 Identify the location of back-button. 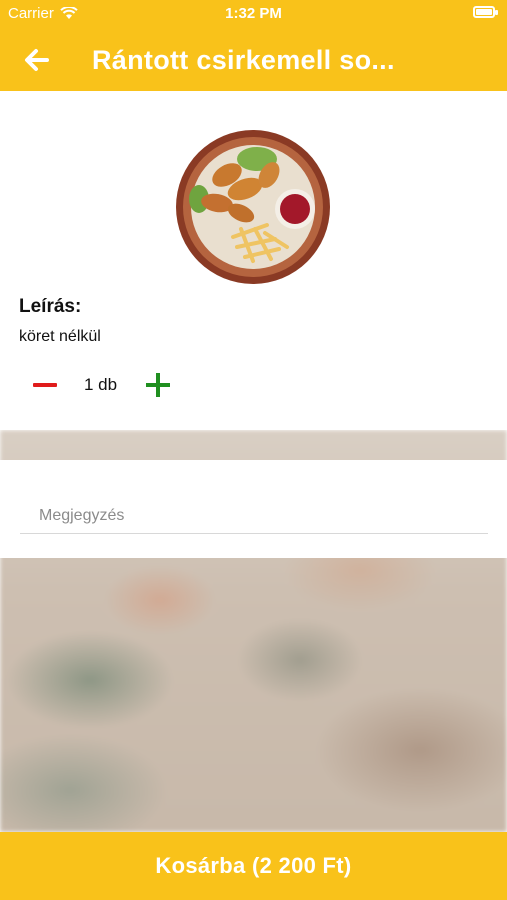
(37, 60).